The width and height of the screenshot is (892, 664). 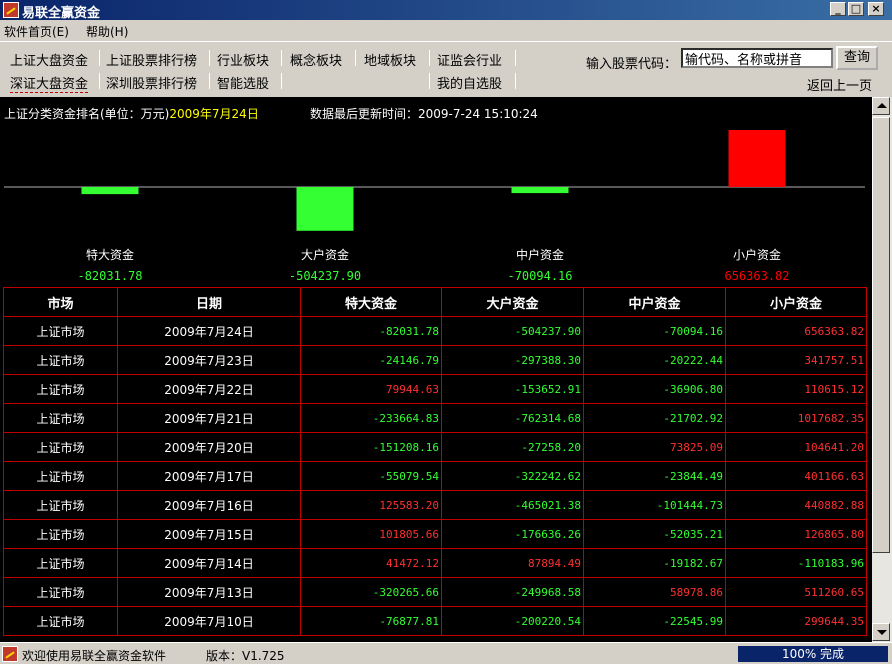 I want to click on nav-sh-stock-ranking: 上证股票排行榜, so click(x=151, y=59).